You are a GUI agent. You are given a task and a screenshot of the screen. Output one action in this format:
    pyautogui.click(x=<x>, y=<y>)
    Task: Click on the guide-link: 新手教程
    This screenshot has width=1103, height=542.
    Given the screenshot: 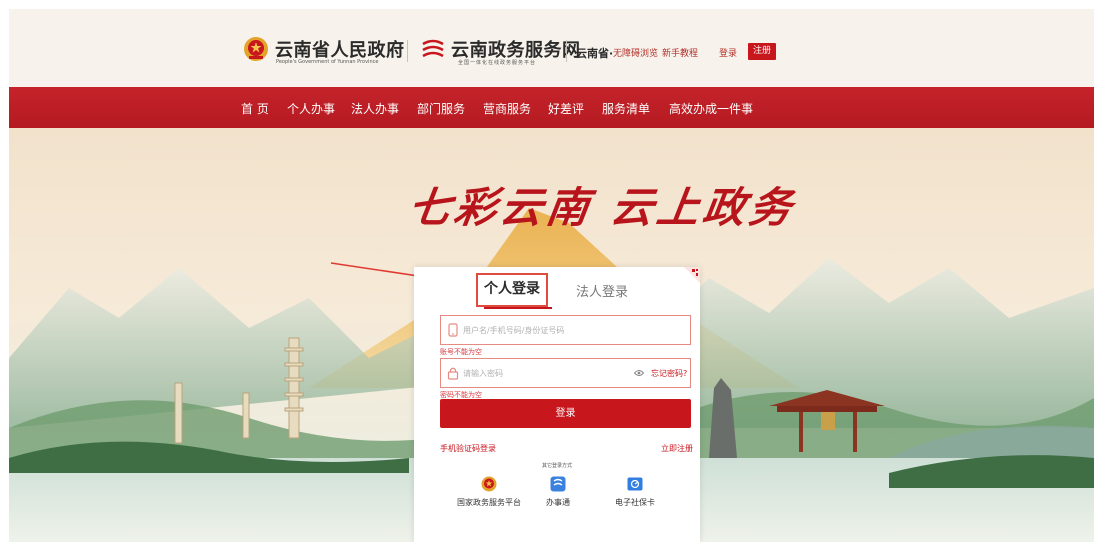 What is the action you would take?
    pyautogui.click(x=680, y=52)
    